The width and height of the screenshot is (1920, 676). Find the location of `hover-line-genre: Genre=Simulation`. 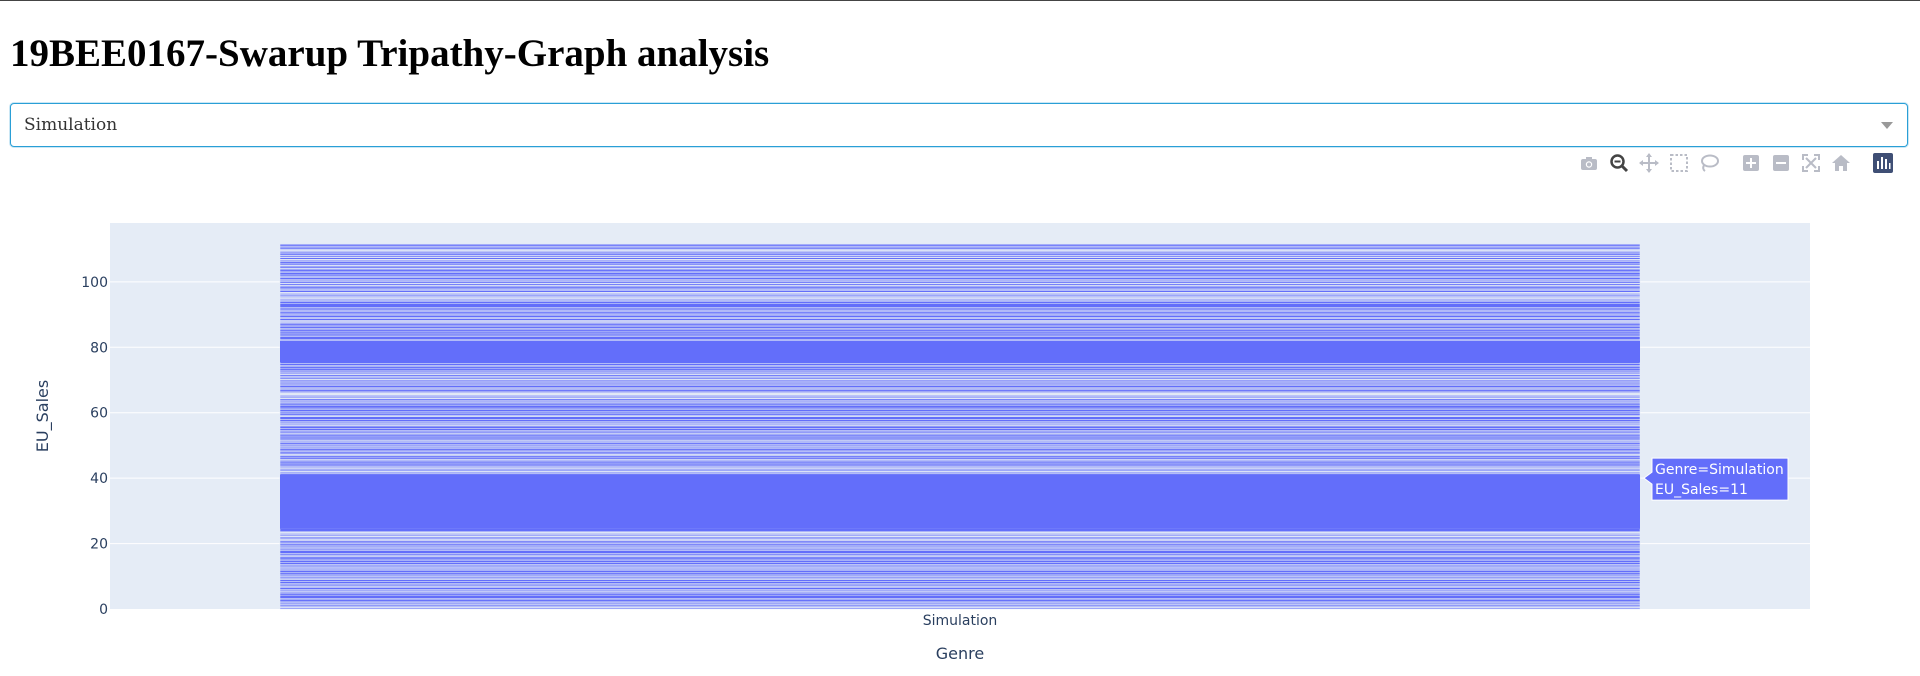

hover-line-genre: Genre=Simulation is located at coordinates (1719, 470).